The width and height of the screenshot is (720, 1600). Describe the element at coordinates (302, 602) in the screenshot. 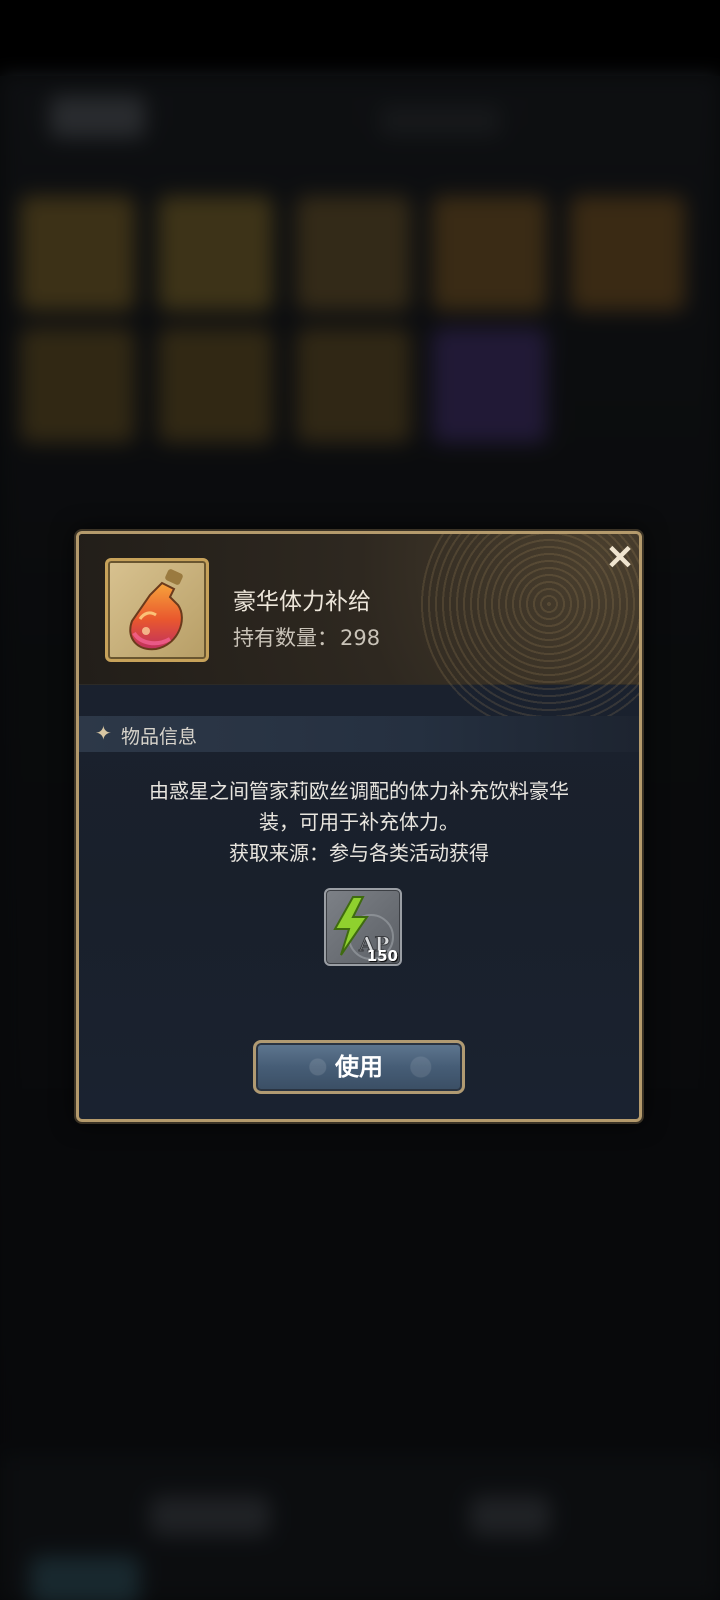

I see `item-name: 豪华体力补给` at that location.